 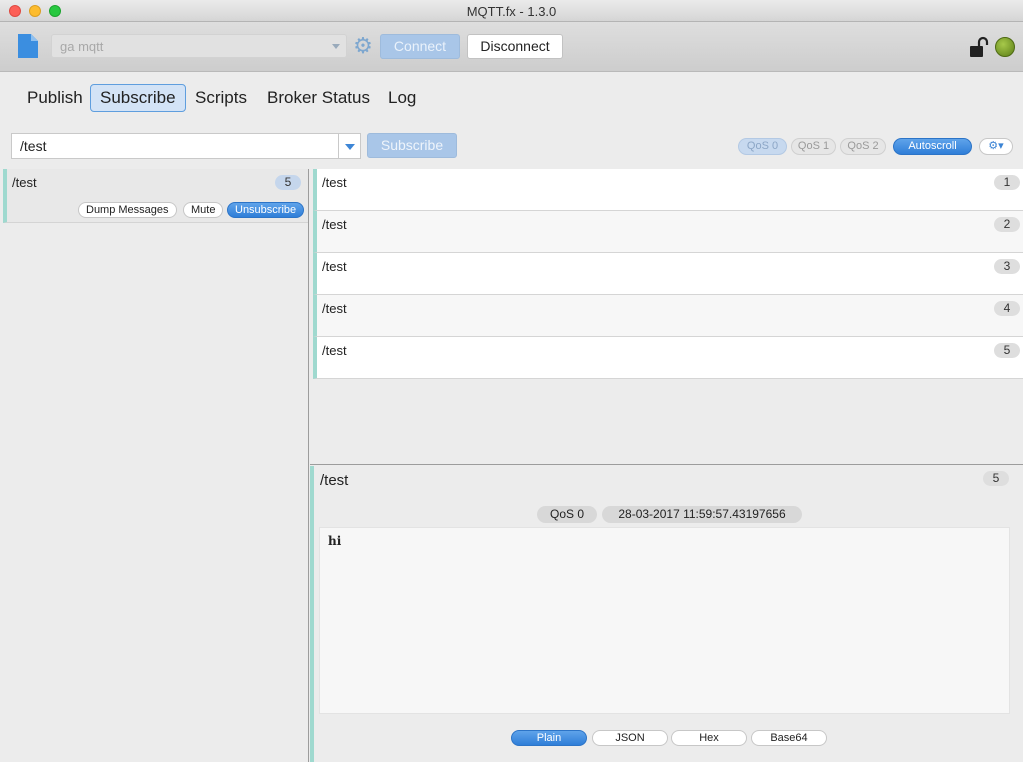 What do you see at coordinates (813, 146) in the screenshot?
I see `qos-1-toggle: QoS 1` at bounding box center [813, 146].